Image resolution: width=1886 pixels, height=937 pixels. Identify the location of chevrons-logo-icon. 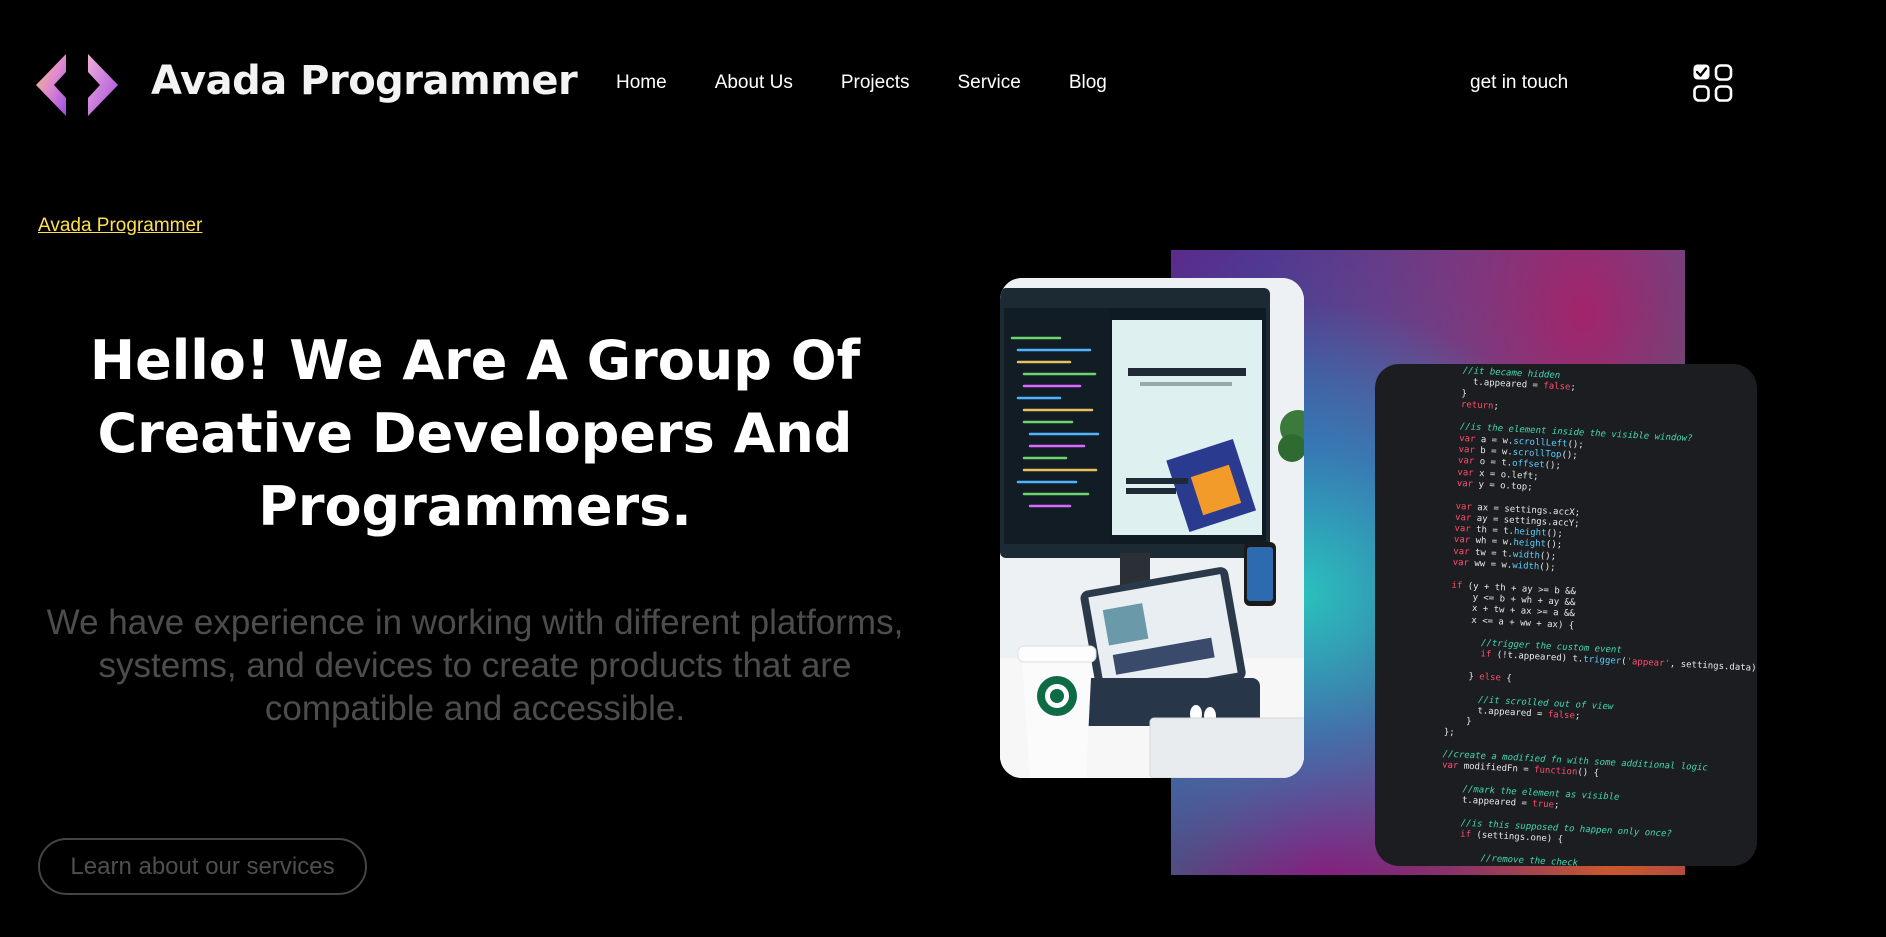
(77, 85).